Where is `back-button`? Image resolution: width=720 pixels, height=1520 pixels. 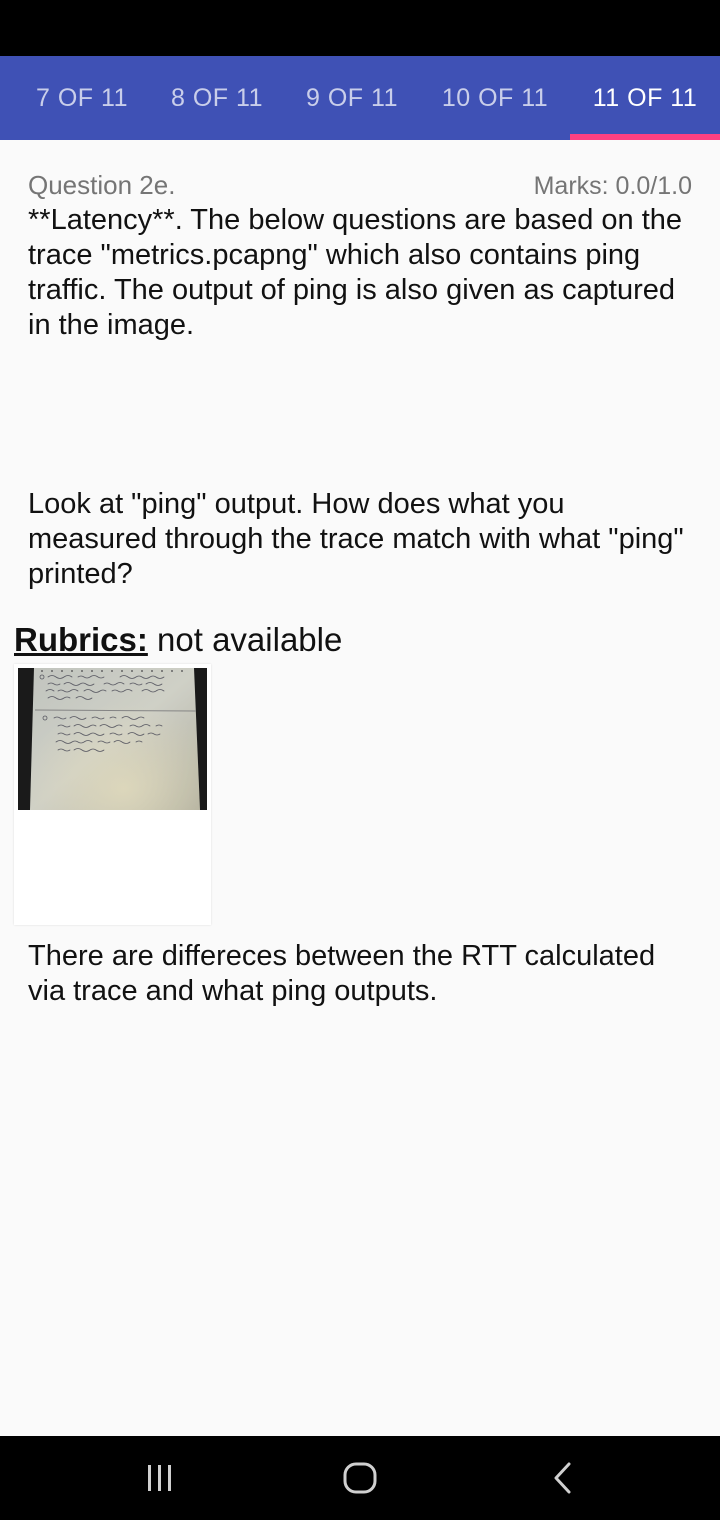 back-button is located at coordinates (563, 1478).